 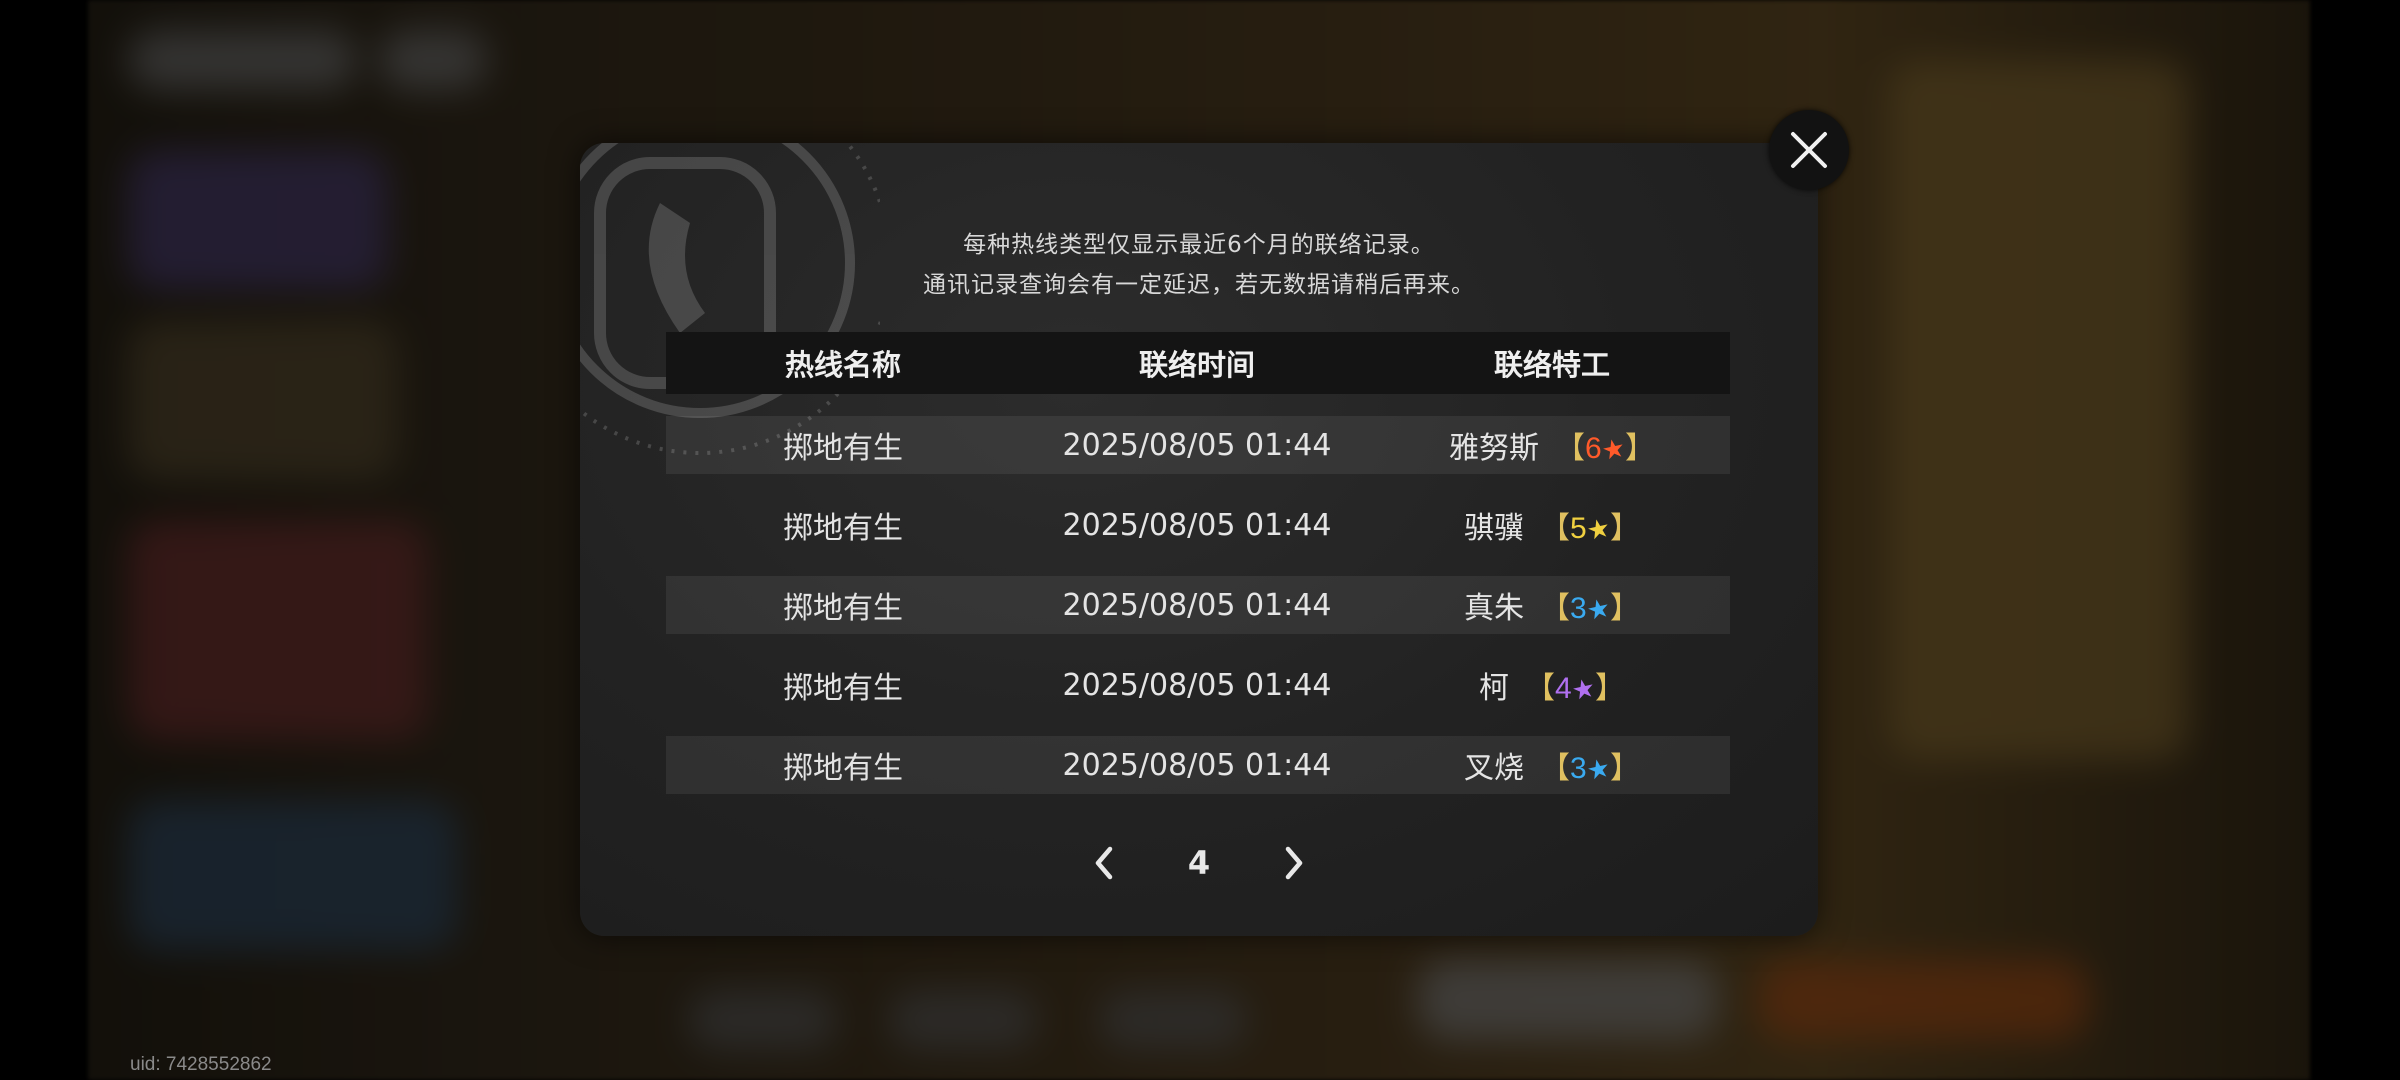 I want to click on table-row: 掷地有生 2025/08/05 01:44 柯【4★】, so click(x=1198, y=685).